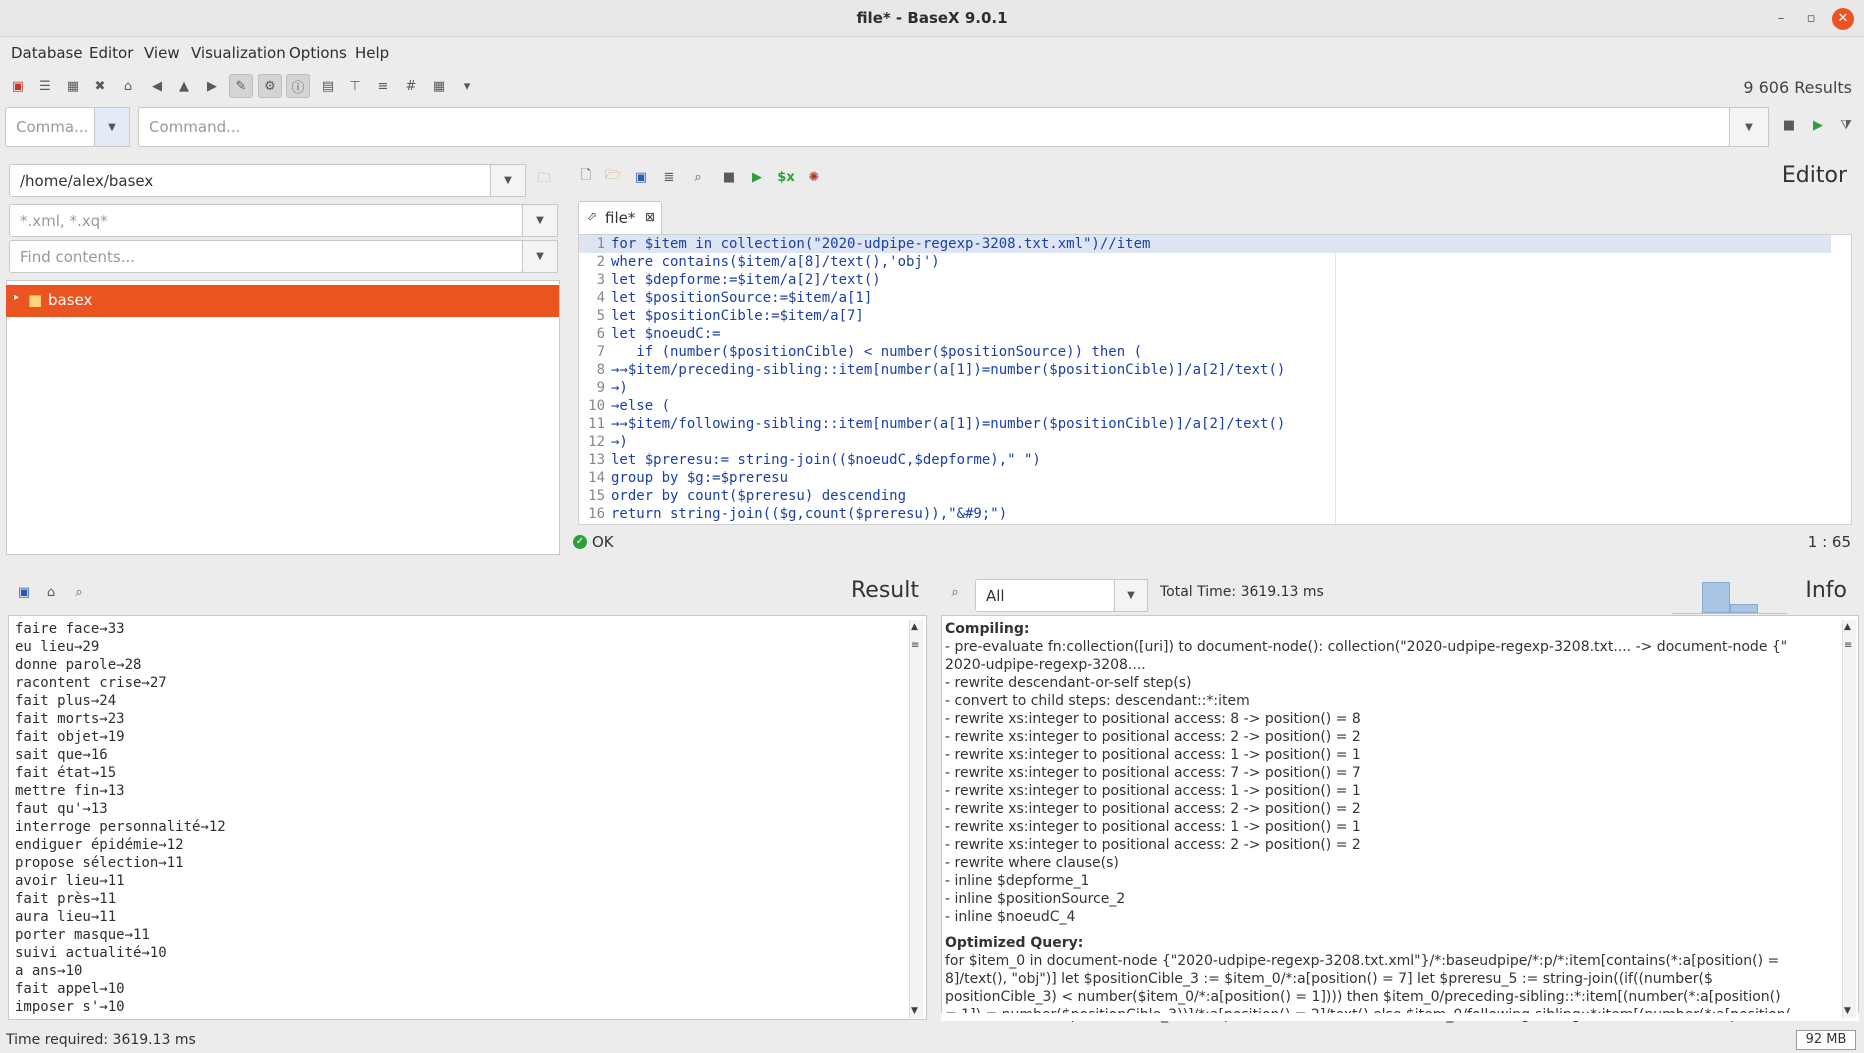 The height and width of the screenshot is (1053, 1864). What do you see at coordinates (328, 86) in the screenshot?
I see `map-view-icon: ▤` at bounding box center [328, 86].